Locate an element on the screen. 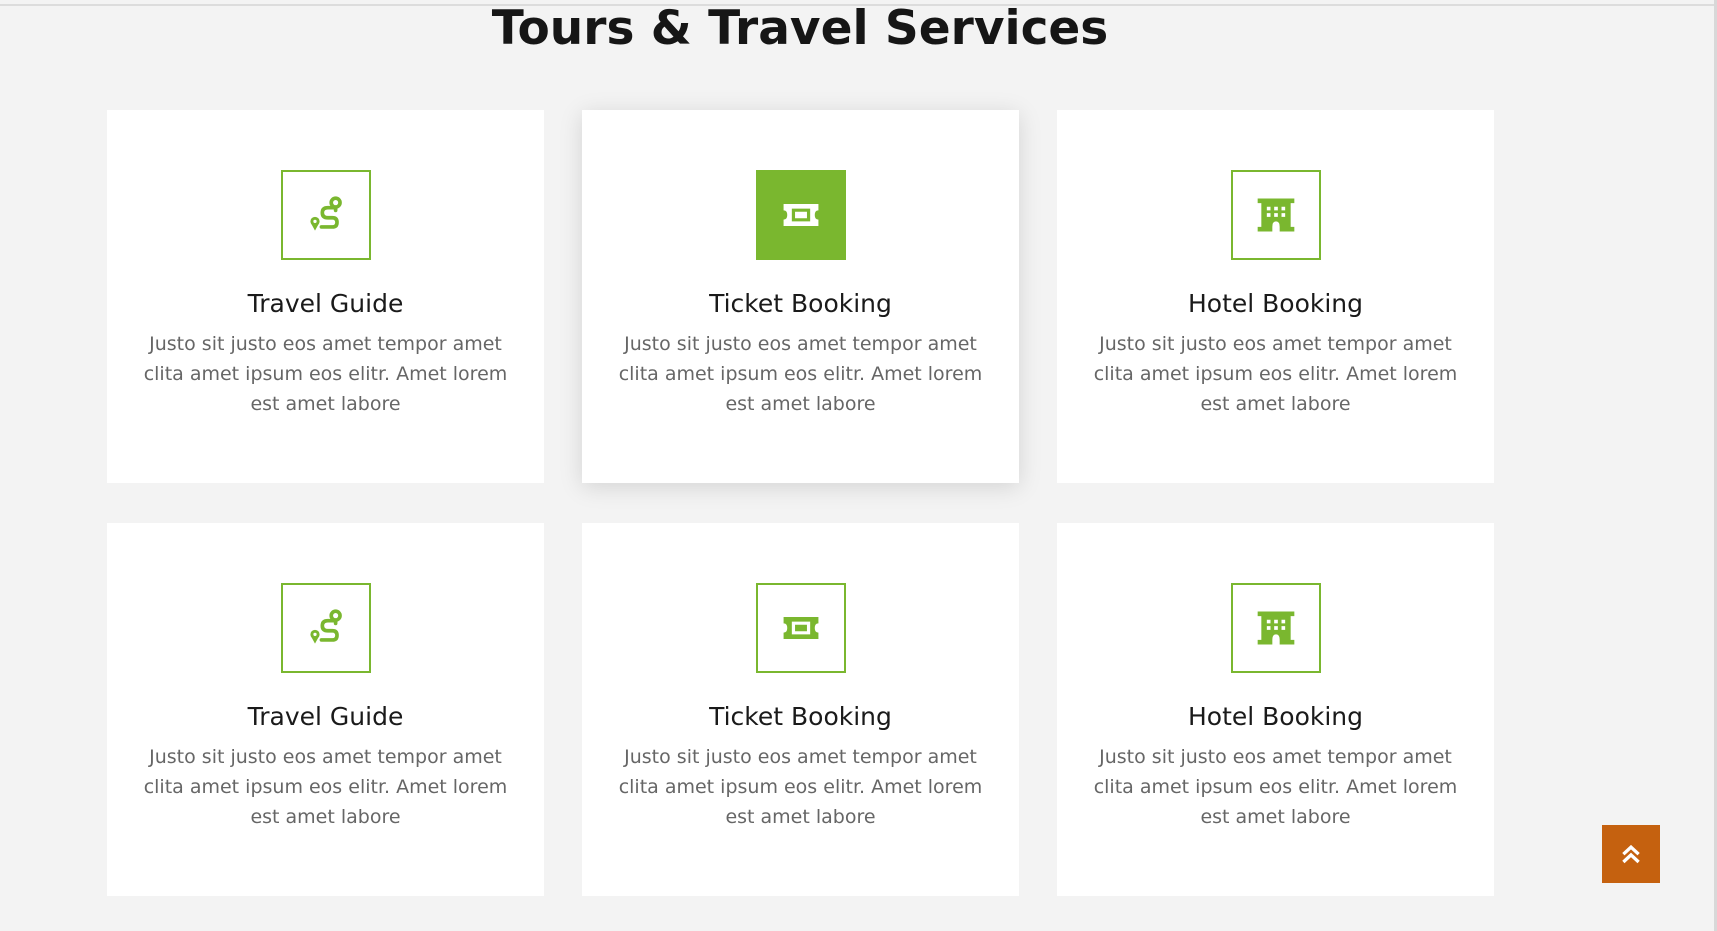 This screenshot has height=931, width=1717. back-to-top-button is located at coordinates (1631, 854).